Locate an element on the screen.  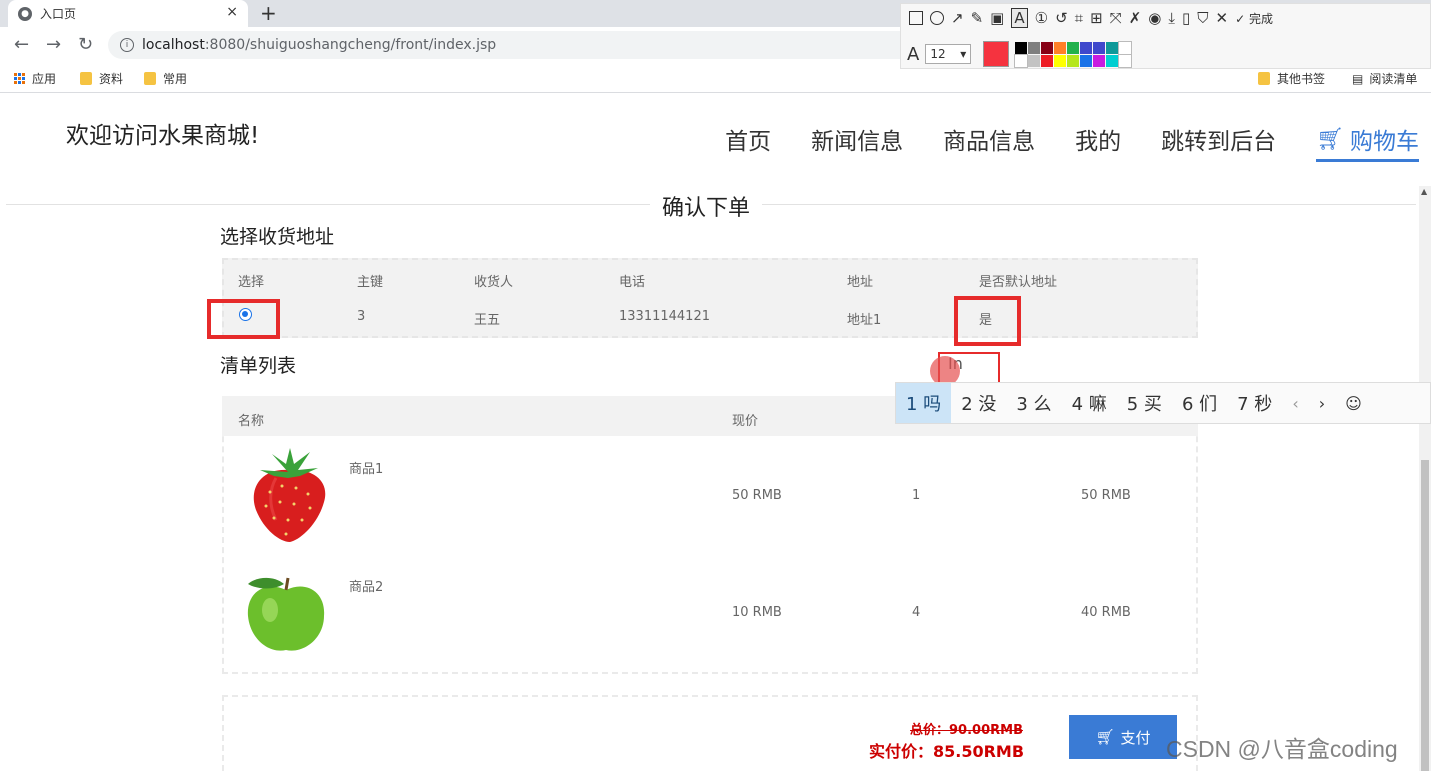
pin-icon: ✗ is located at coordinates (1135, 18).